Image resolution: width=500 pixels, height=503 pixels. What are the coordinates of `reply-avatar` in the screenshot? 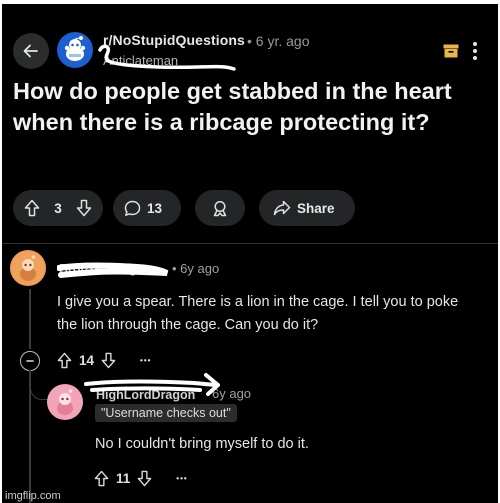 It's located at (65, 402).